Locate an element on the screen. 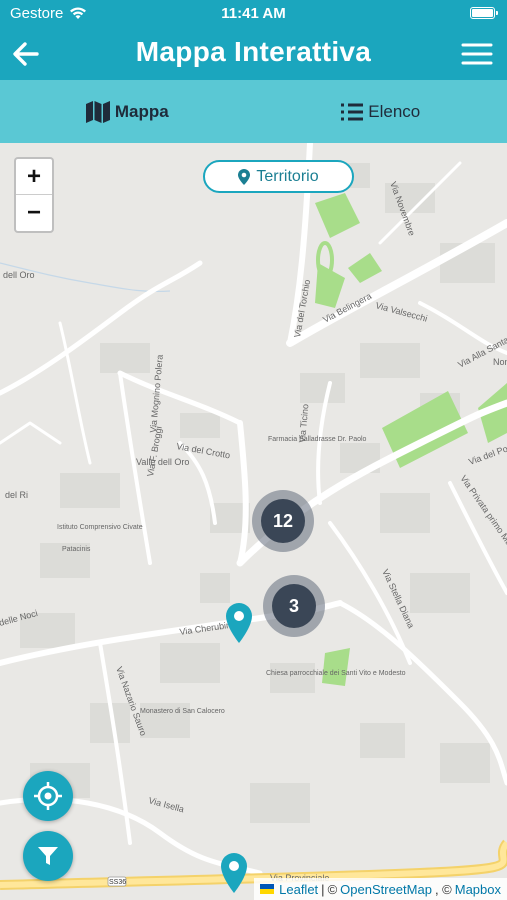  poi-label: Patacinis is located at coordinates (76, 549).